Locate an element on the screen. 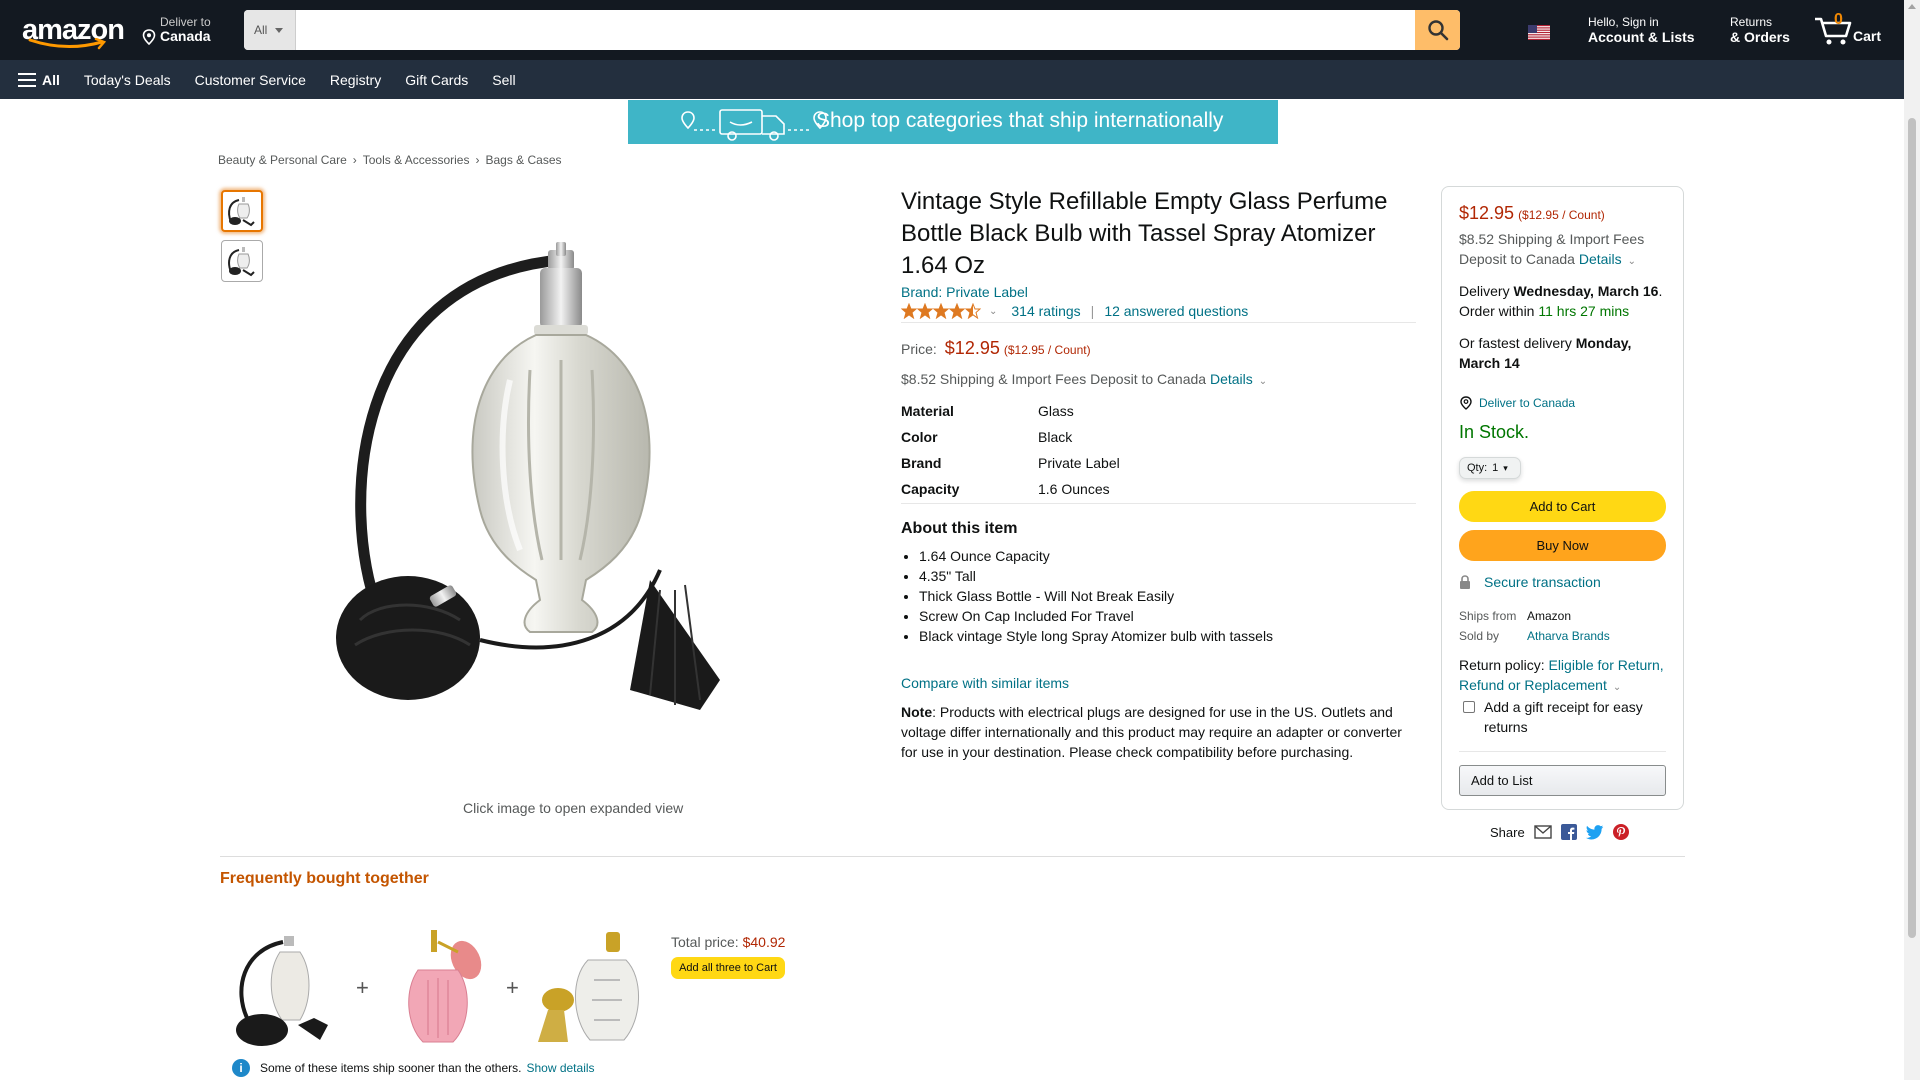 This screenshot has height=1080, width=1920. add-to-cart-button: Add to Cart is located at coordinates (1562, 506).